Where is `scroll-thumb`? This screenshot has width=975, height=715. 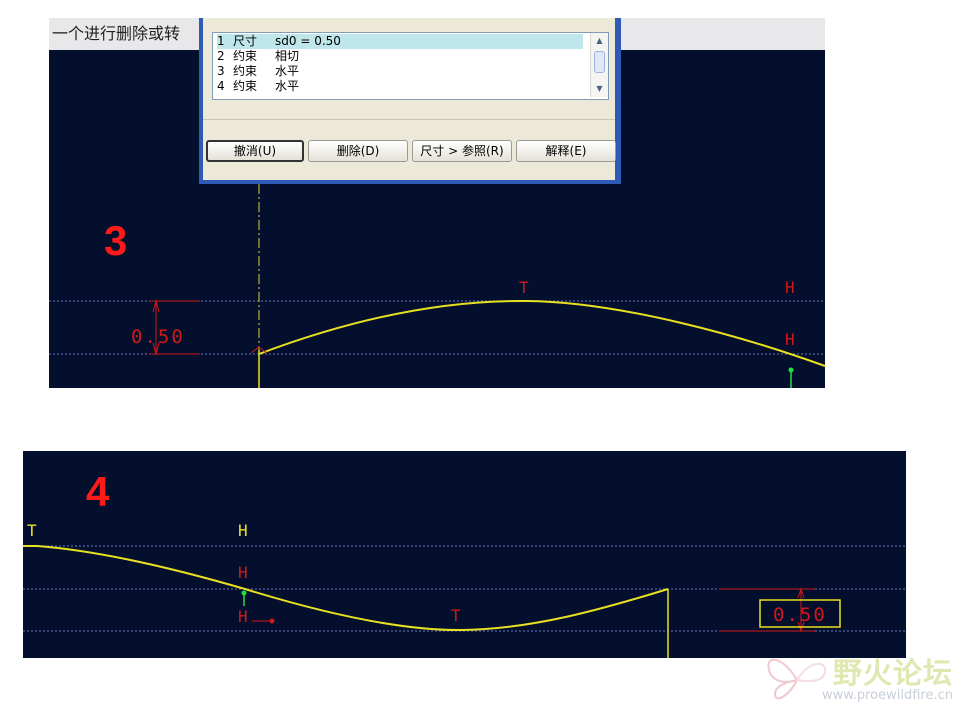 scroll-thumb is located at coordinates (599, 62).